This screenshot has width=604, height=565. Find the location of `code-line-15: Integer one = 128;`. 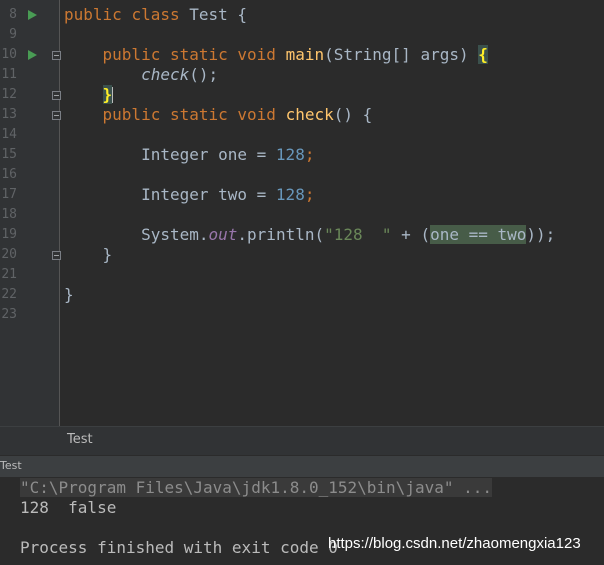

code-line-15: Integer one = 128; is located at coordinates (189, 155).